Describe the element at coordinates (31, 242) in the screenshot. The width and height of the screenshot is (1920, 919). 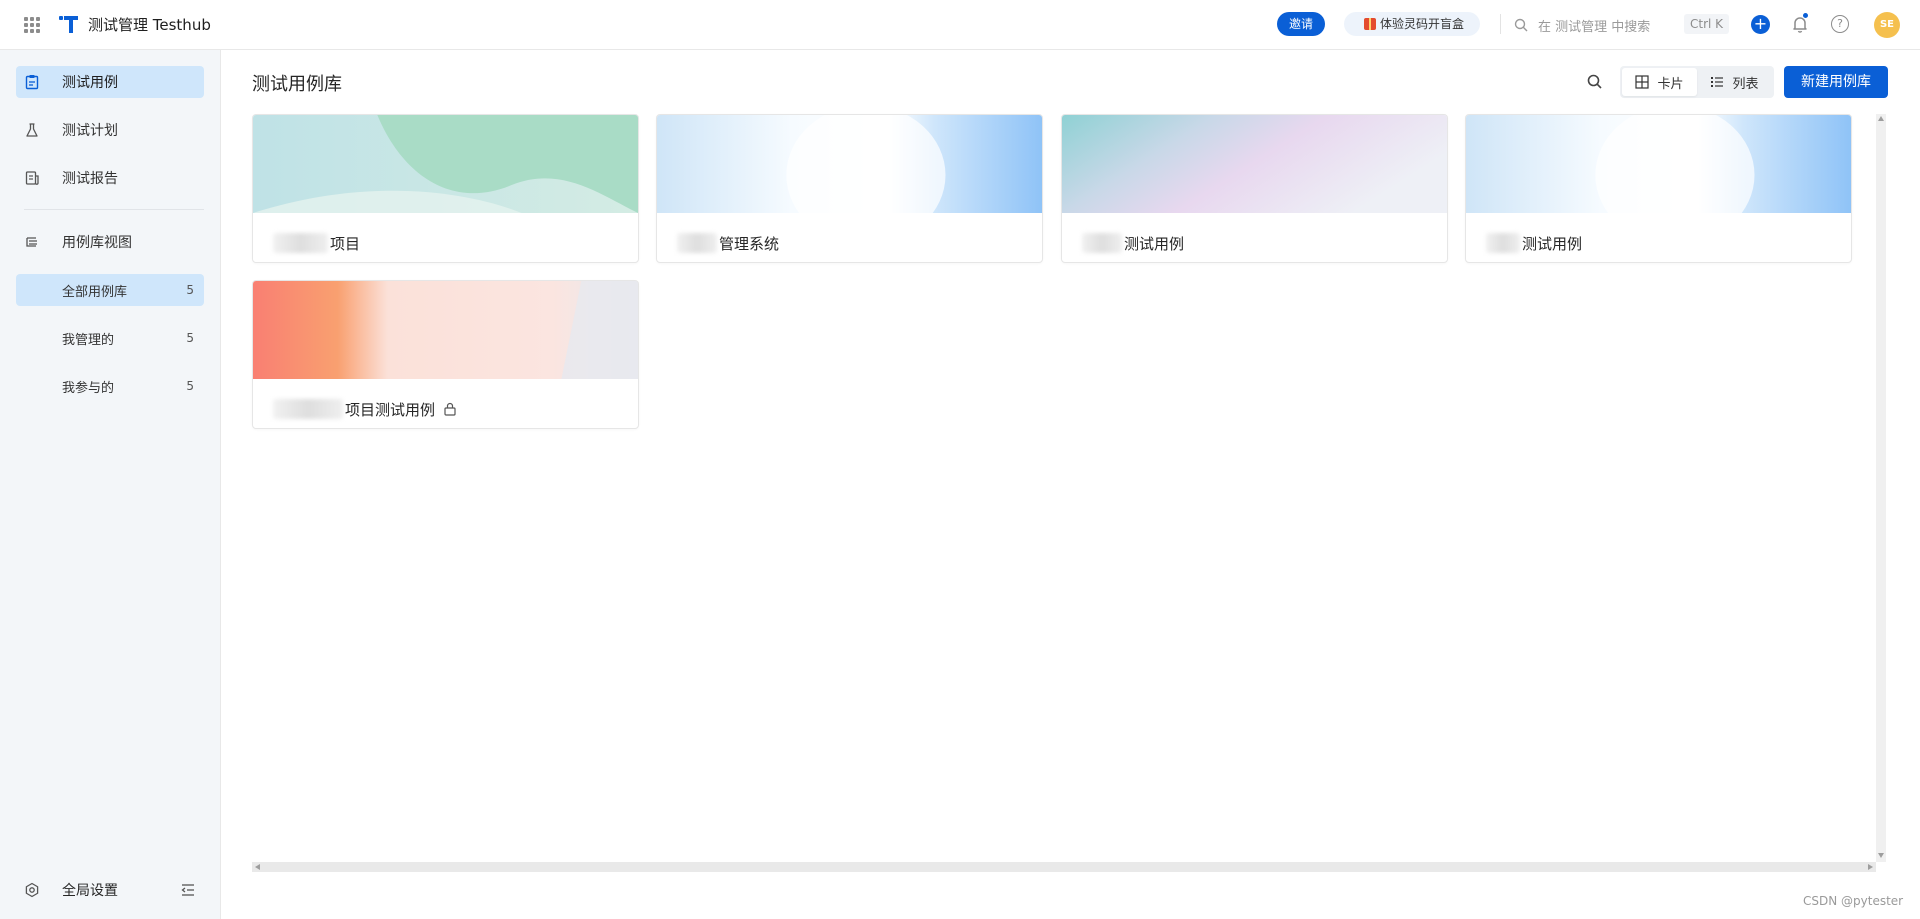
I see `library-view-icon` at that location.